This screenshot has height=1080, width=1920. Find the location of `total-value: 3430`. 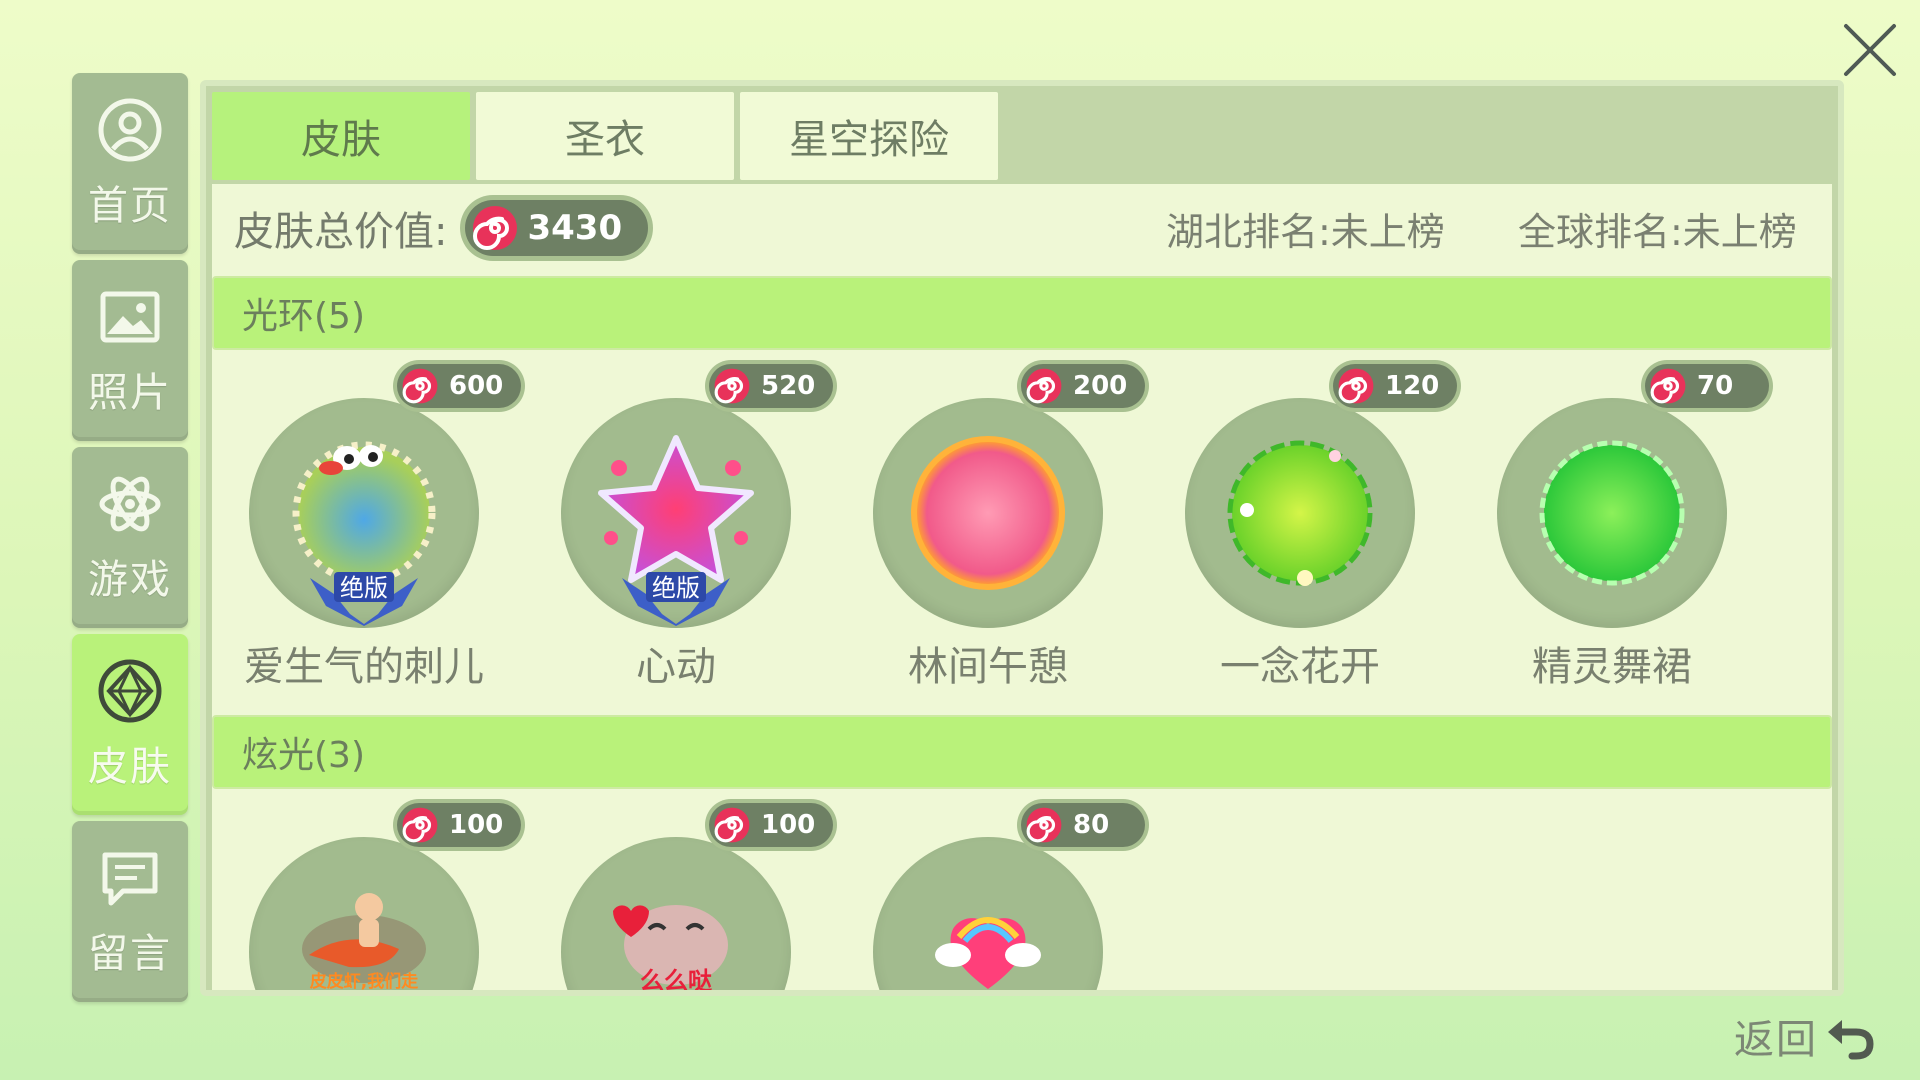

total-value: 3430 is located at coordinates (575, 228).